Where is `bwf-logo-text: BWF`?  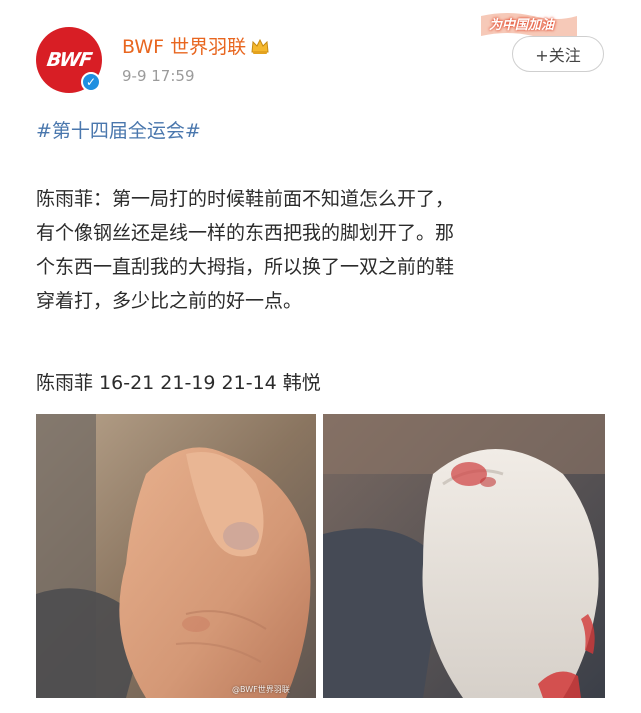 bwf-logo-text: BWF is located at coordinates (69, 60).